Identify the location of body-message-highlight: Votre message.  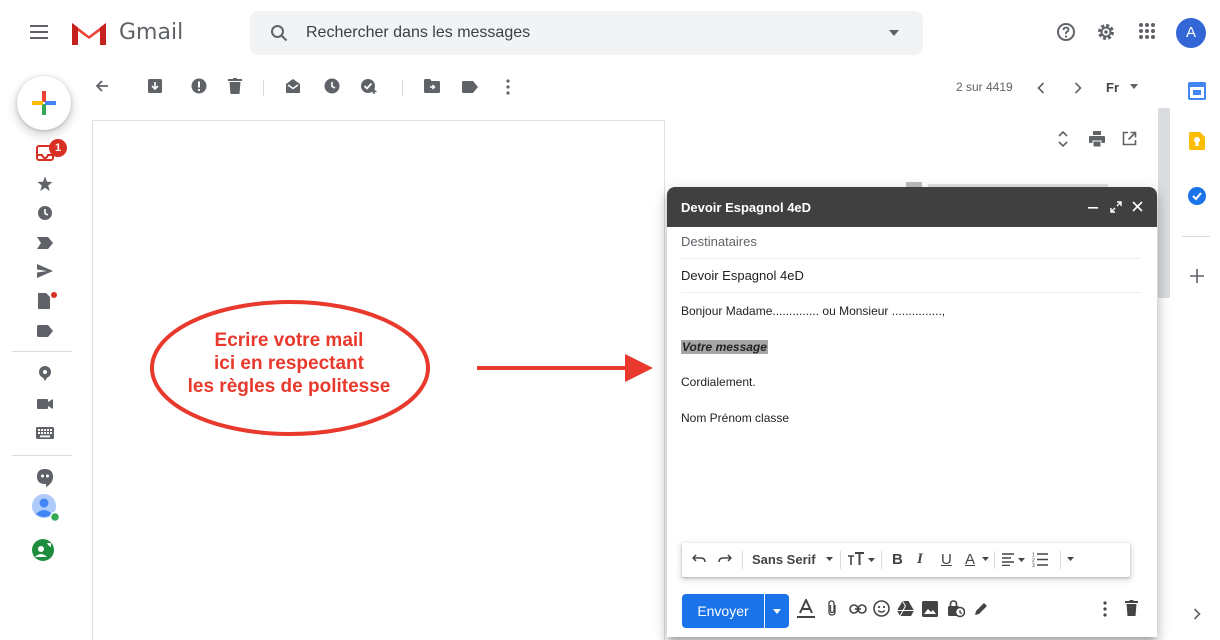
(724, 347).